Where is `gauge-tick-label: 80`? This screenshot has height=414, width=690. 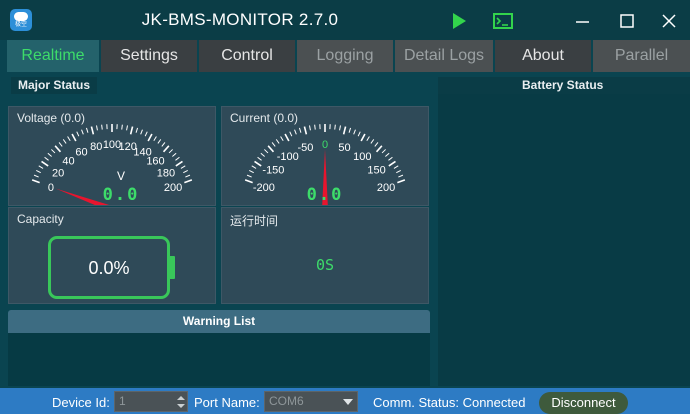
gauge-tick-label: 80 is located at coordinates (96, 147).